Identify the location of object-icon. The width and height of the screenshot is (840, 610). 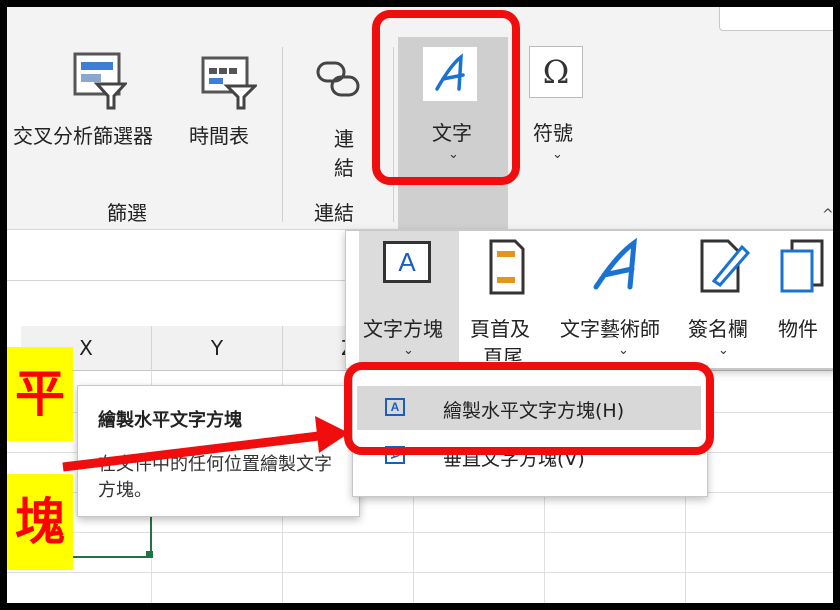
(802, 266).